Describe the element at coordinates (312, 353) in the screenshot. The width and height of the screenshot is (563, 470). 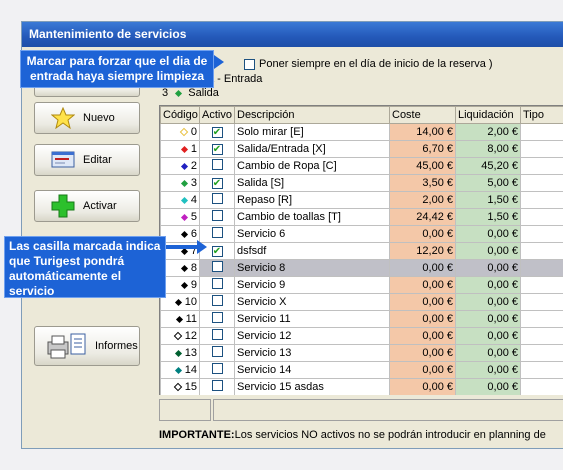
I see `row-description: Servicio 13` at that location.